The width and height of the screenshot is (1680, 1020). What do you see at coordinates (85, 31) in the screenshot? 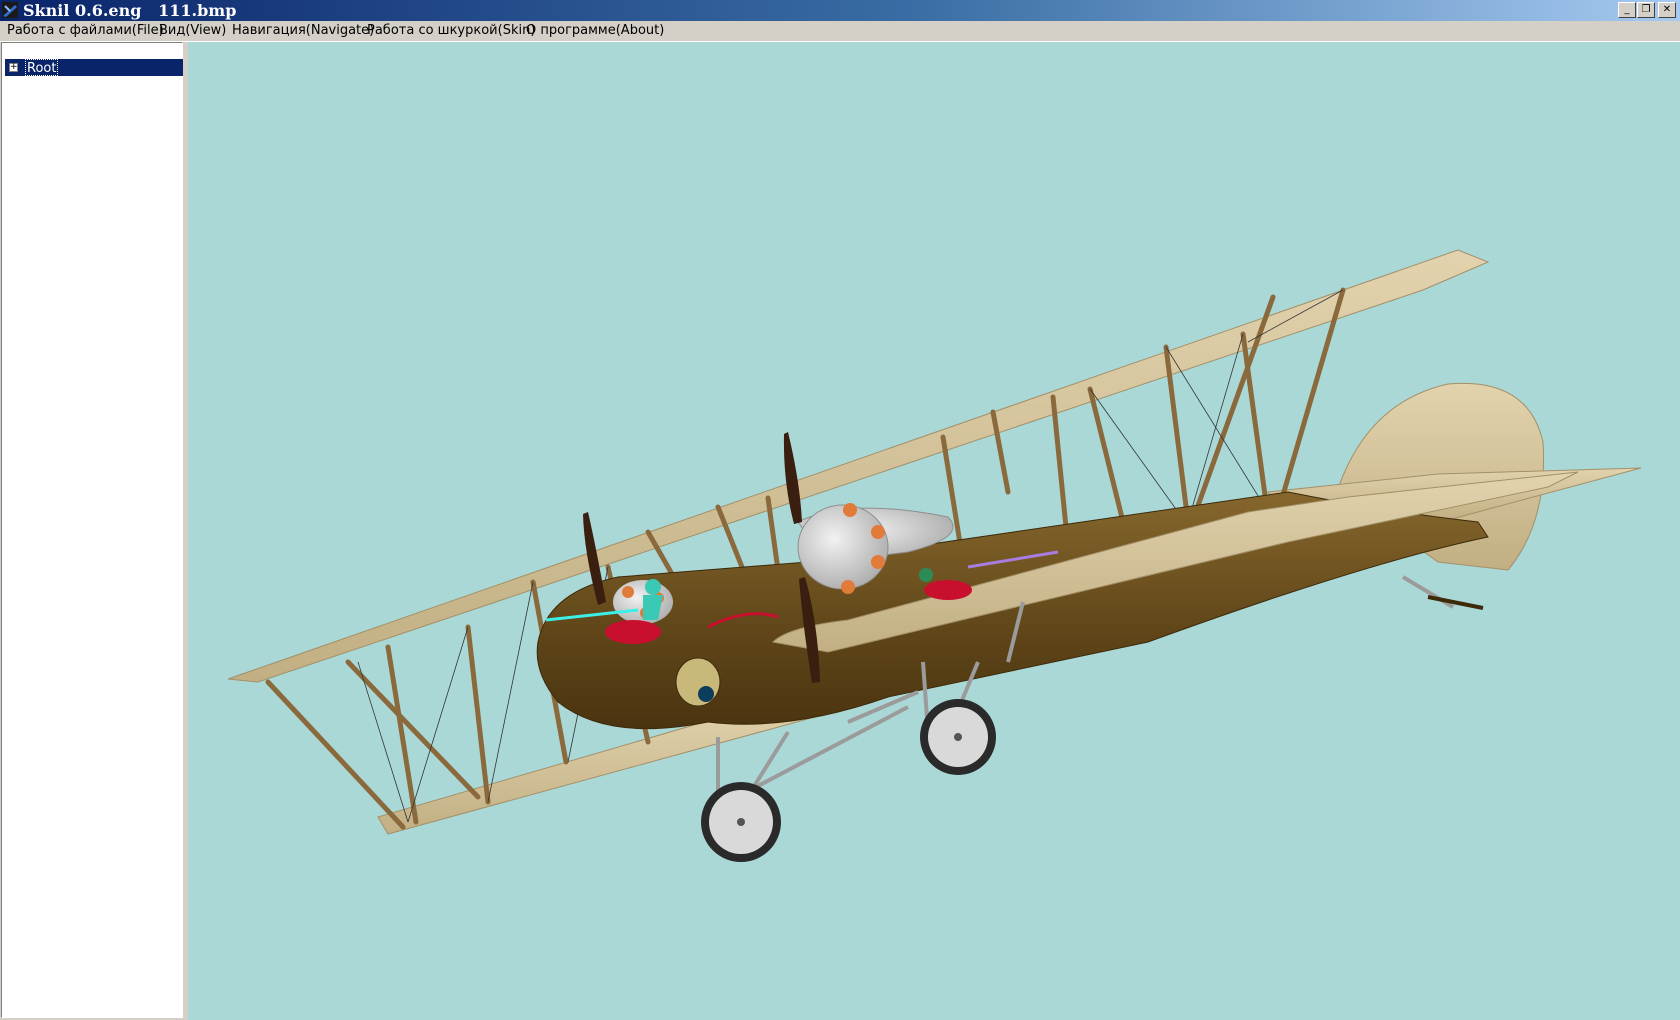
I see `menu-file: Работа с файлами(File)` at bounding box center [85, 31].